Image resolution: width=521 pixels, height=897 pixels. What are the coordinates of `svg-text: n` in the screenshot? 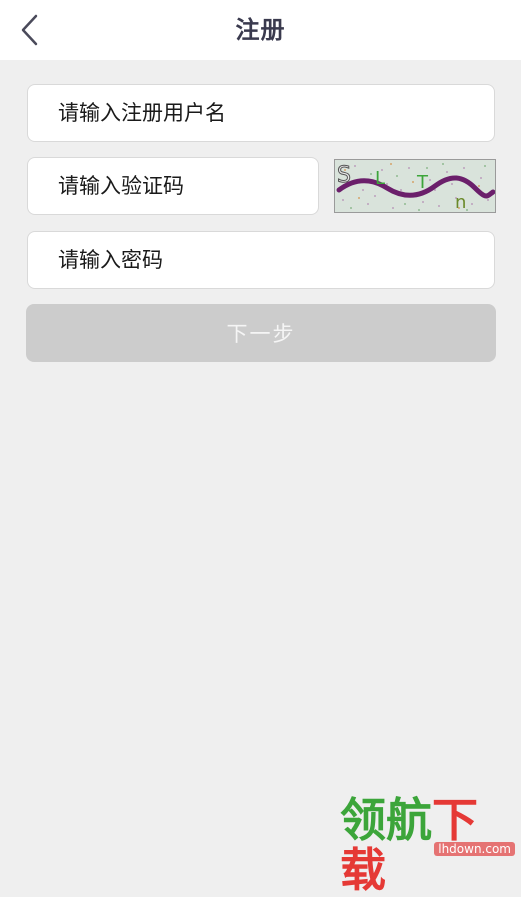 It's located at (460, 202).